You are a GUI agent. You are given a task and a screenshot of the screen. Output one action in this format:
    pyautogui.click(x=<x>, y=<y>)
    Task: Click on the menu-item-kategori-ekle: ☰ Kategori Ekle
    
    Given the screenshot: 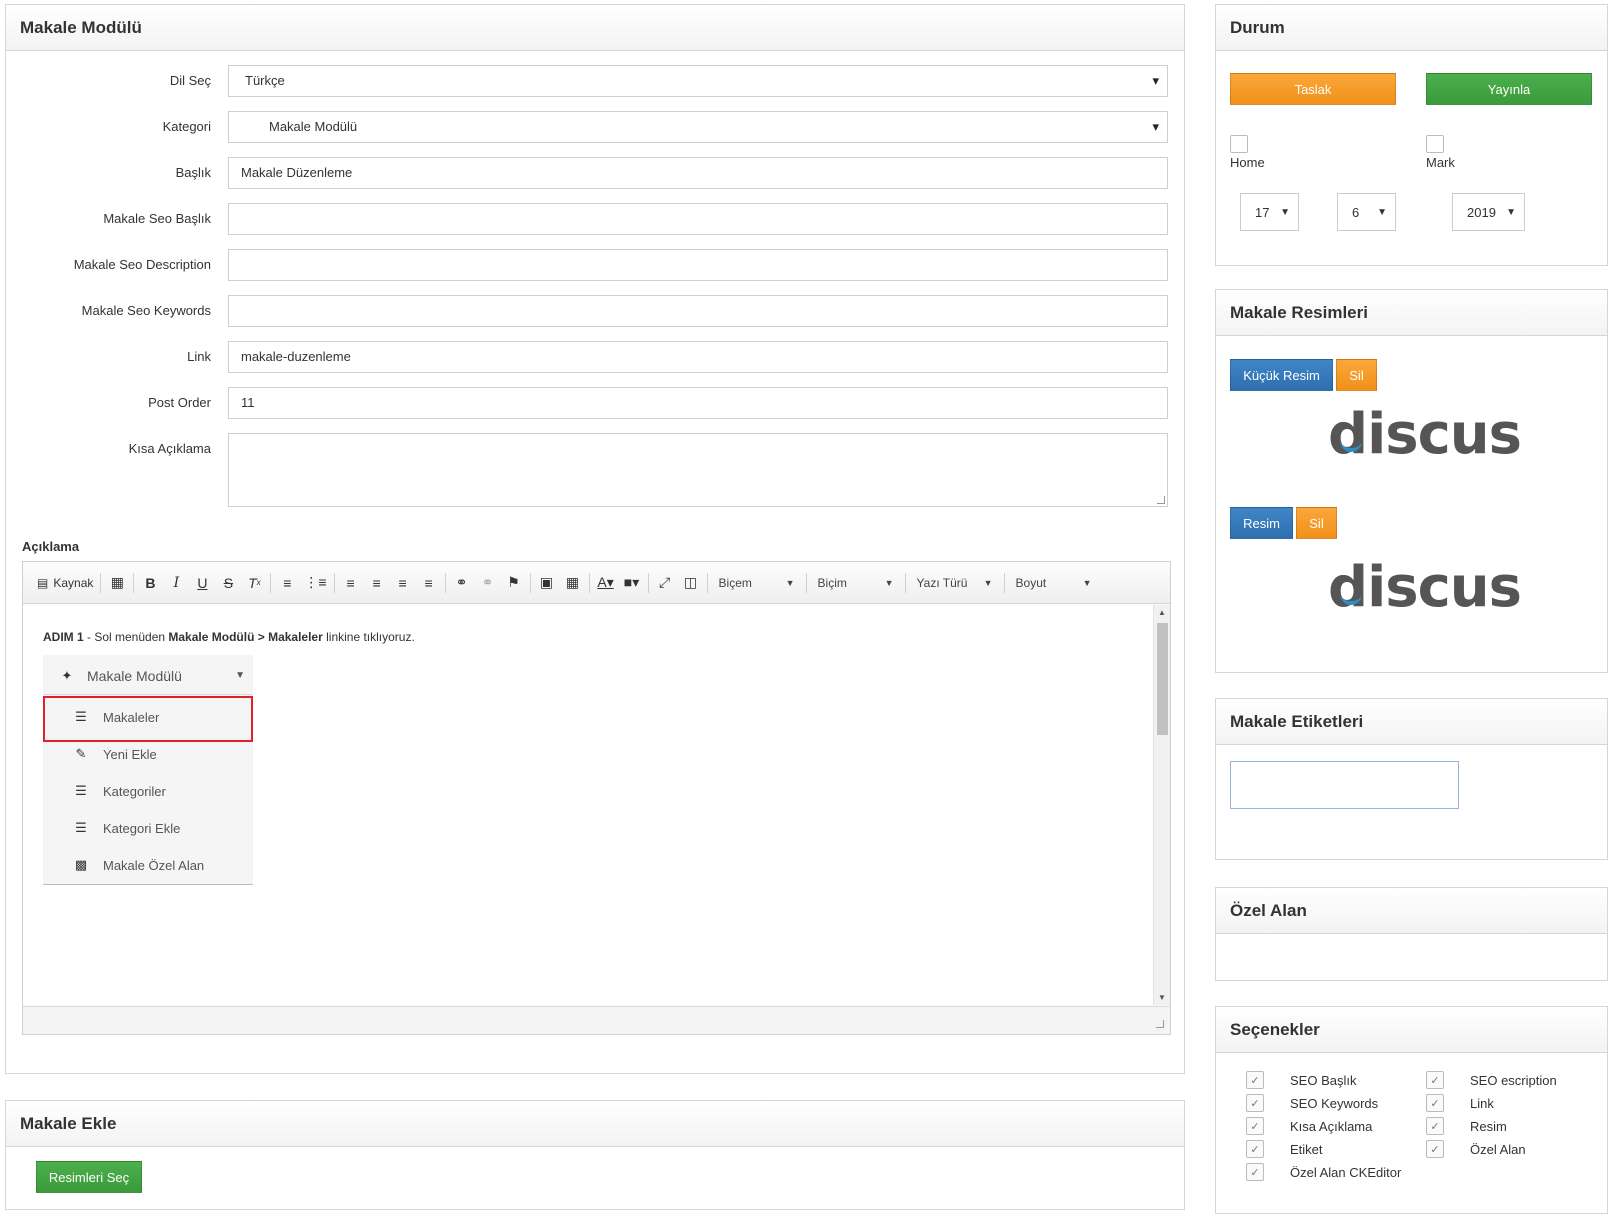 What is the action you would take?
    pyautogui.click(x=148, y=828)
    